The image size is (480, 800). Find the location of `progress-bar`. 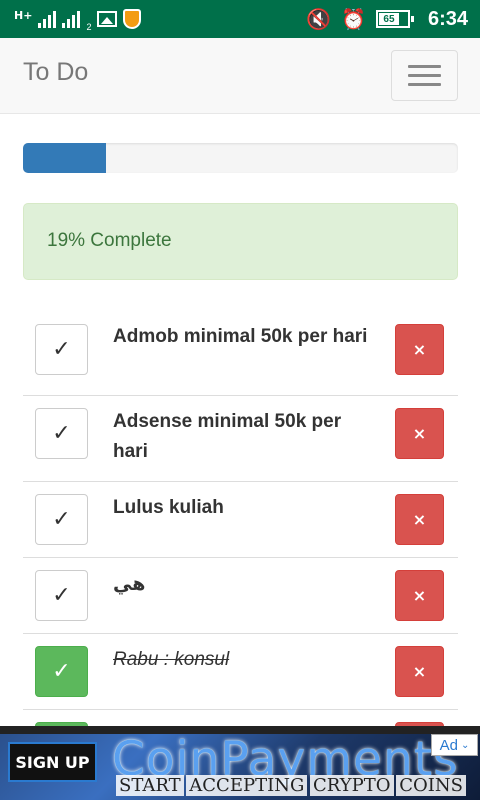

progress-bar is located at coordinates (240, 158).